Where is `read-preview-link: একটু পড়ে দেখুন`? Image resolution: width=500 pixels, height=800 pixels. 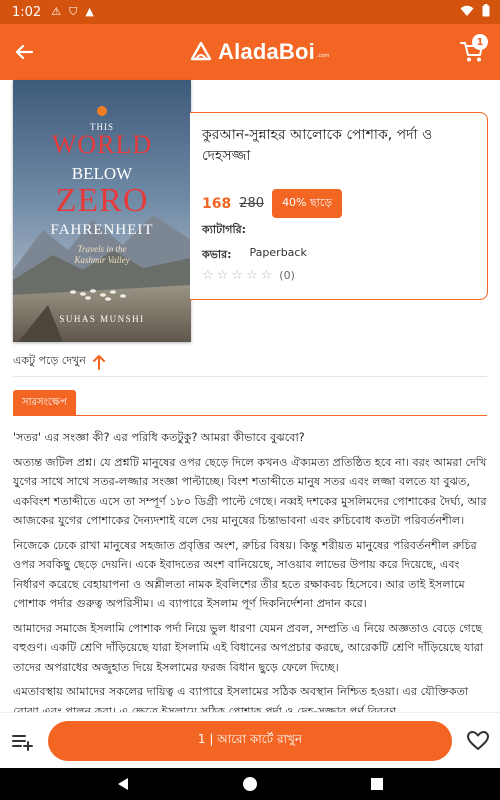
read-preview-link: একটু পড়ে দেখুন is located at coordinates (59, 361).